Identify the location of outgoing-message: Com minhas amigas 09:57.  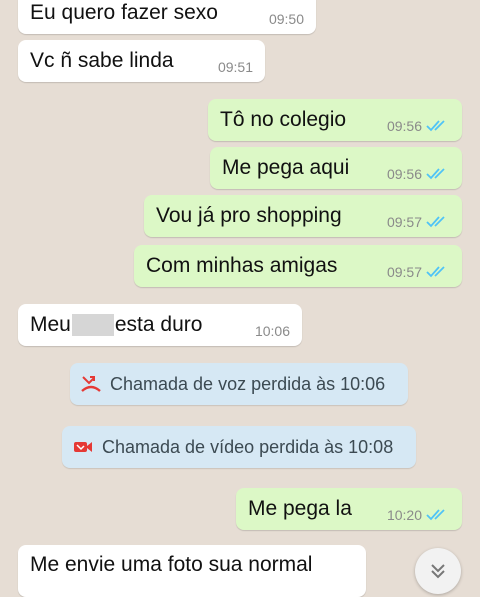
(298, 266).